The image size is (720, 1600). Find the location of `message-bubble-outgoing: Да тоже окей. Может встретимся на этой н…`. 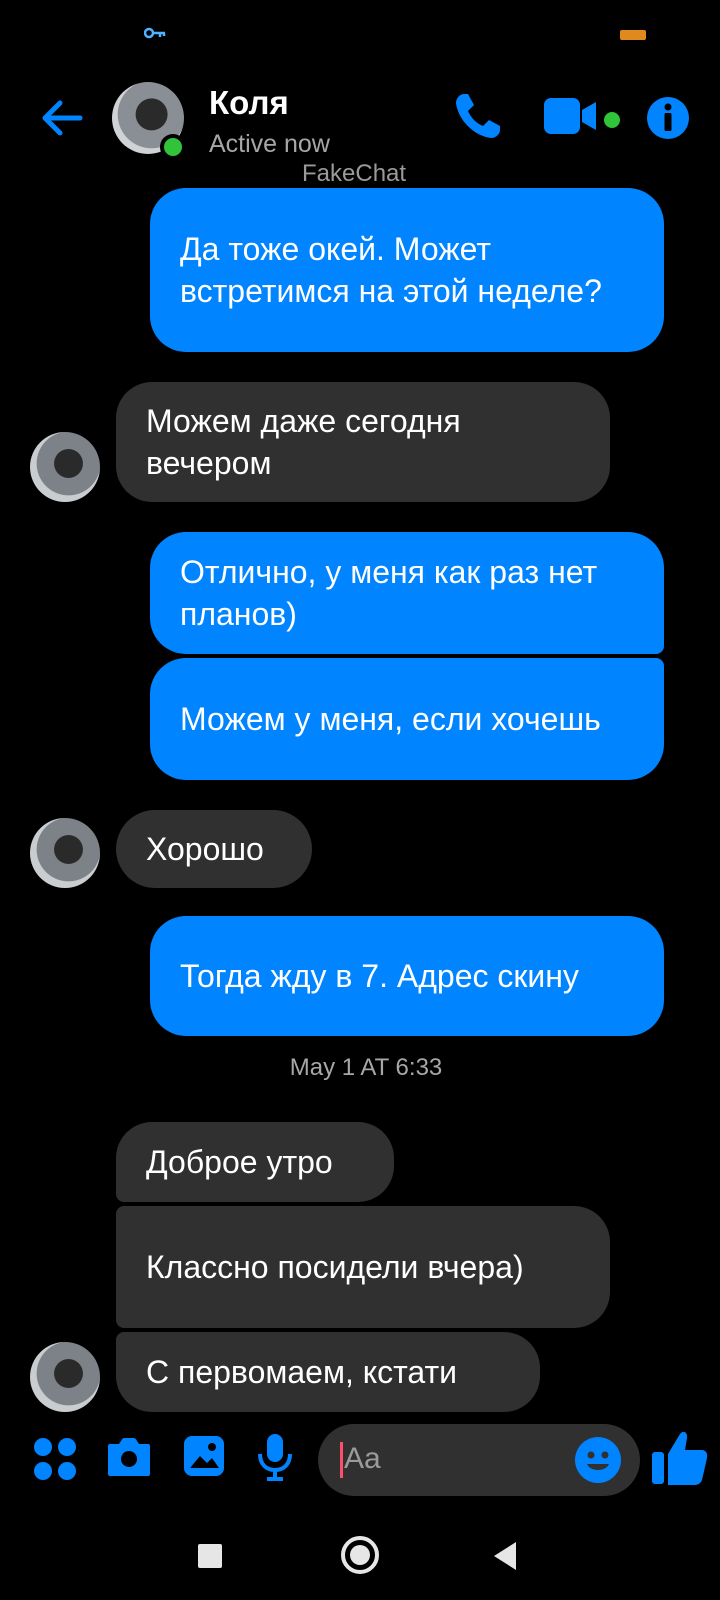

message-bubble-outgoing: Да тоже окей. Может встретимся на этой н… is located at coordinates (407, 270).